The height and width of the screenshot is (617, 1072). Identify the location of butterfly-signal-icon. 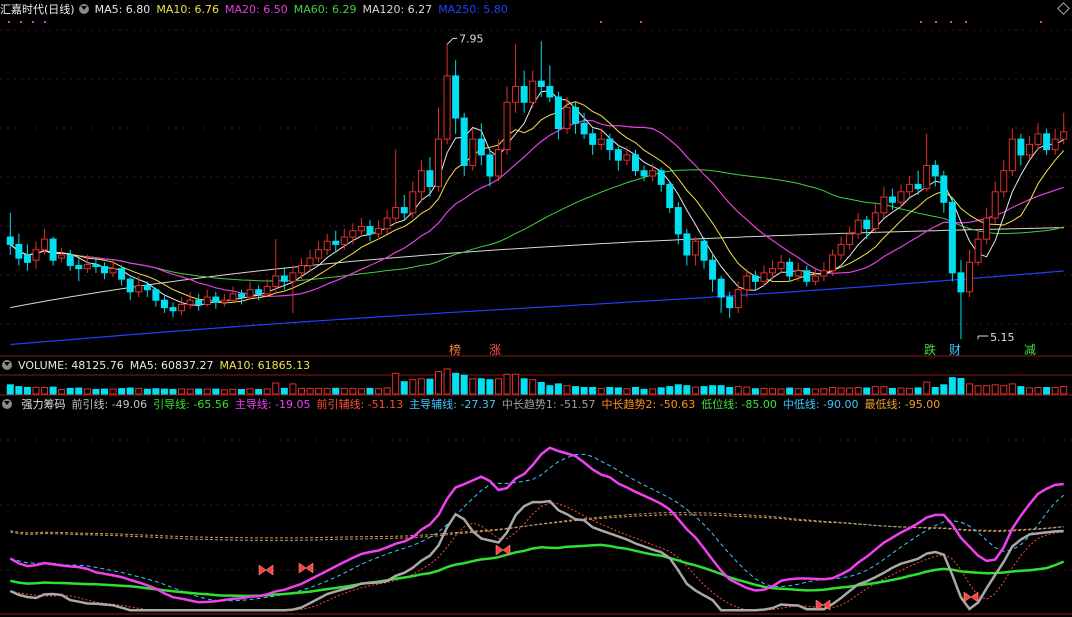
(503, 550).